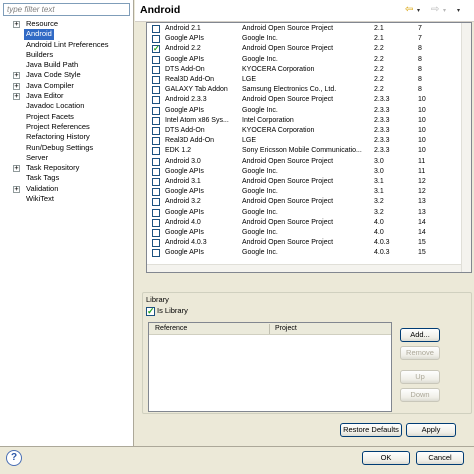 This screenshot has width=474, height=474. What do you see at coordinates (382, 253) in the screenshot?
I see `target-platform: 4.0.3` at bounding box center [382, 253].